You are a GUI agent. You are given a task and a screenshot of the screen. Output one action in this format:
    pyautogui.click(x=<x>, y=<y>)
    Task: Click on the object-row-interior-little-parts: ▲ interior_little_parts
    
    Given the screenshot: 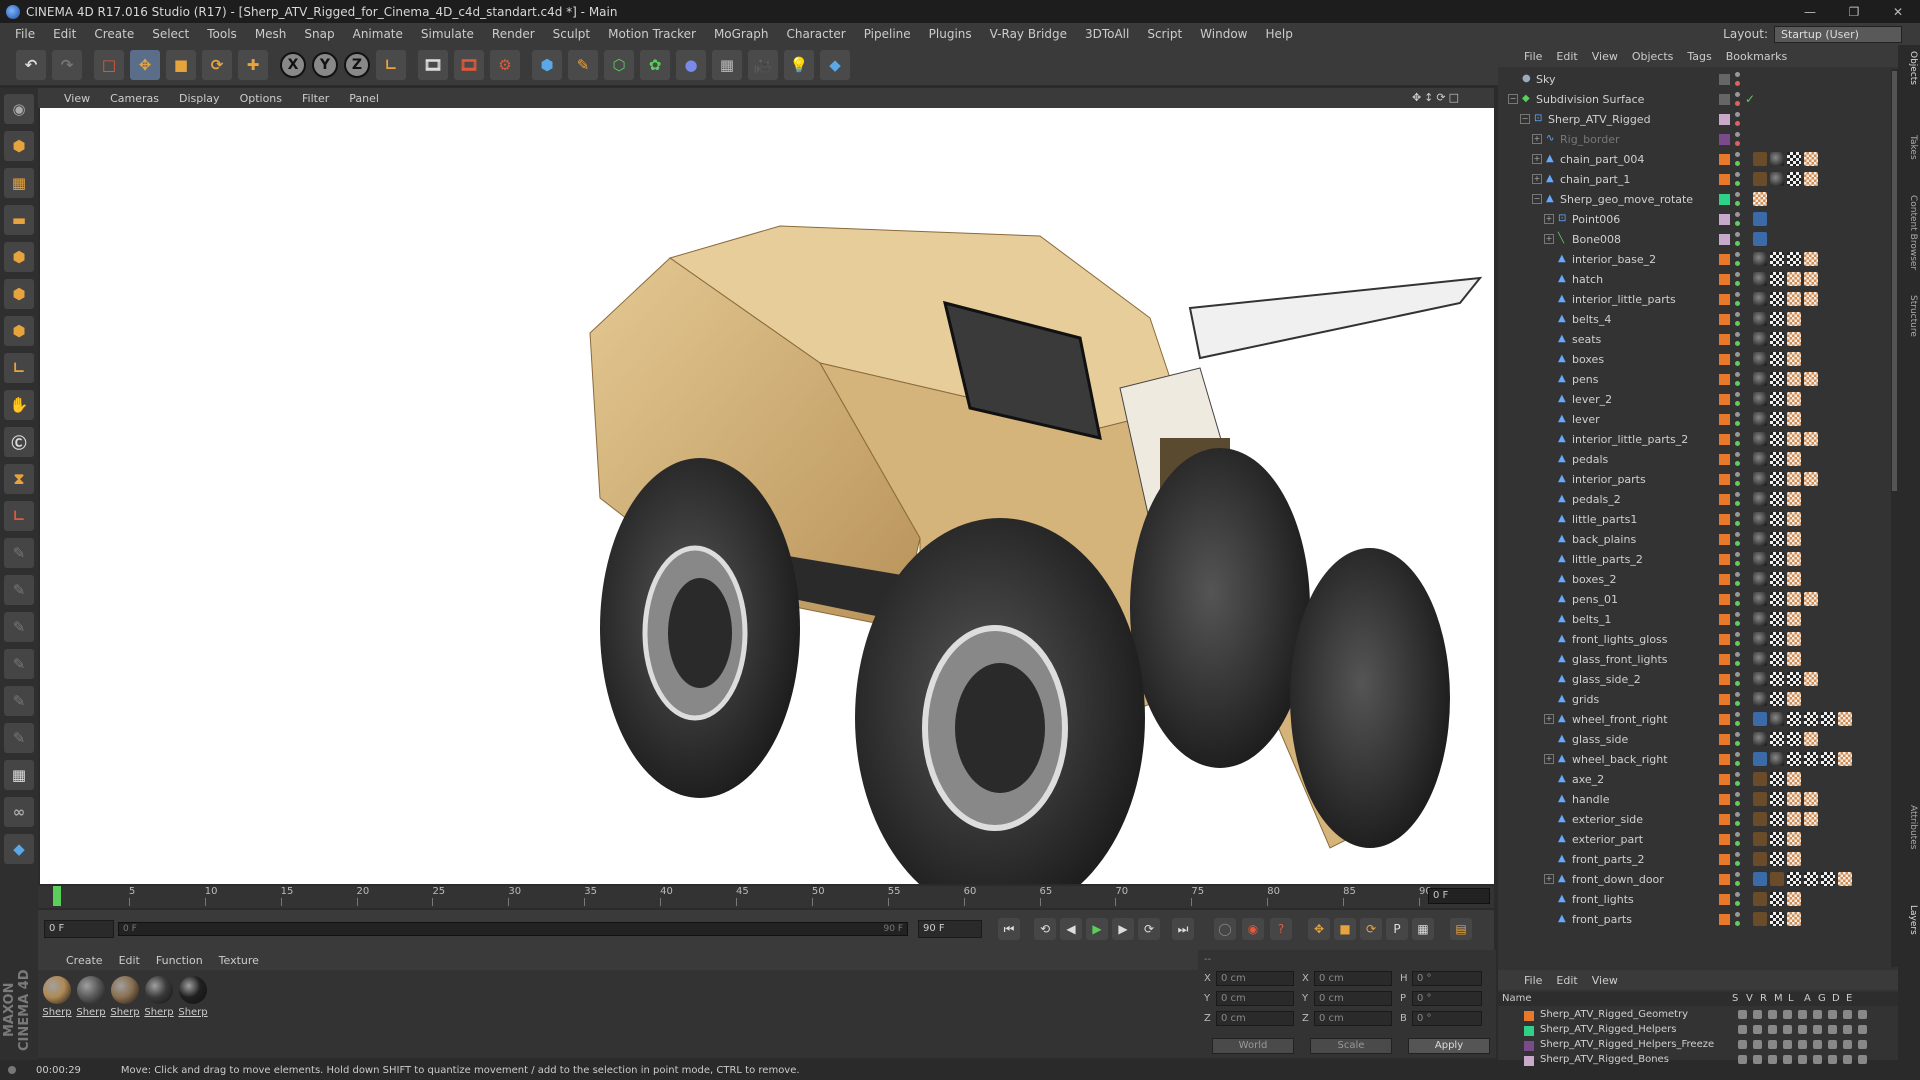 What is the action you would take?
    pyautogui.click(x=1694, y=299)
    